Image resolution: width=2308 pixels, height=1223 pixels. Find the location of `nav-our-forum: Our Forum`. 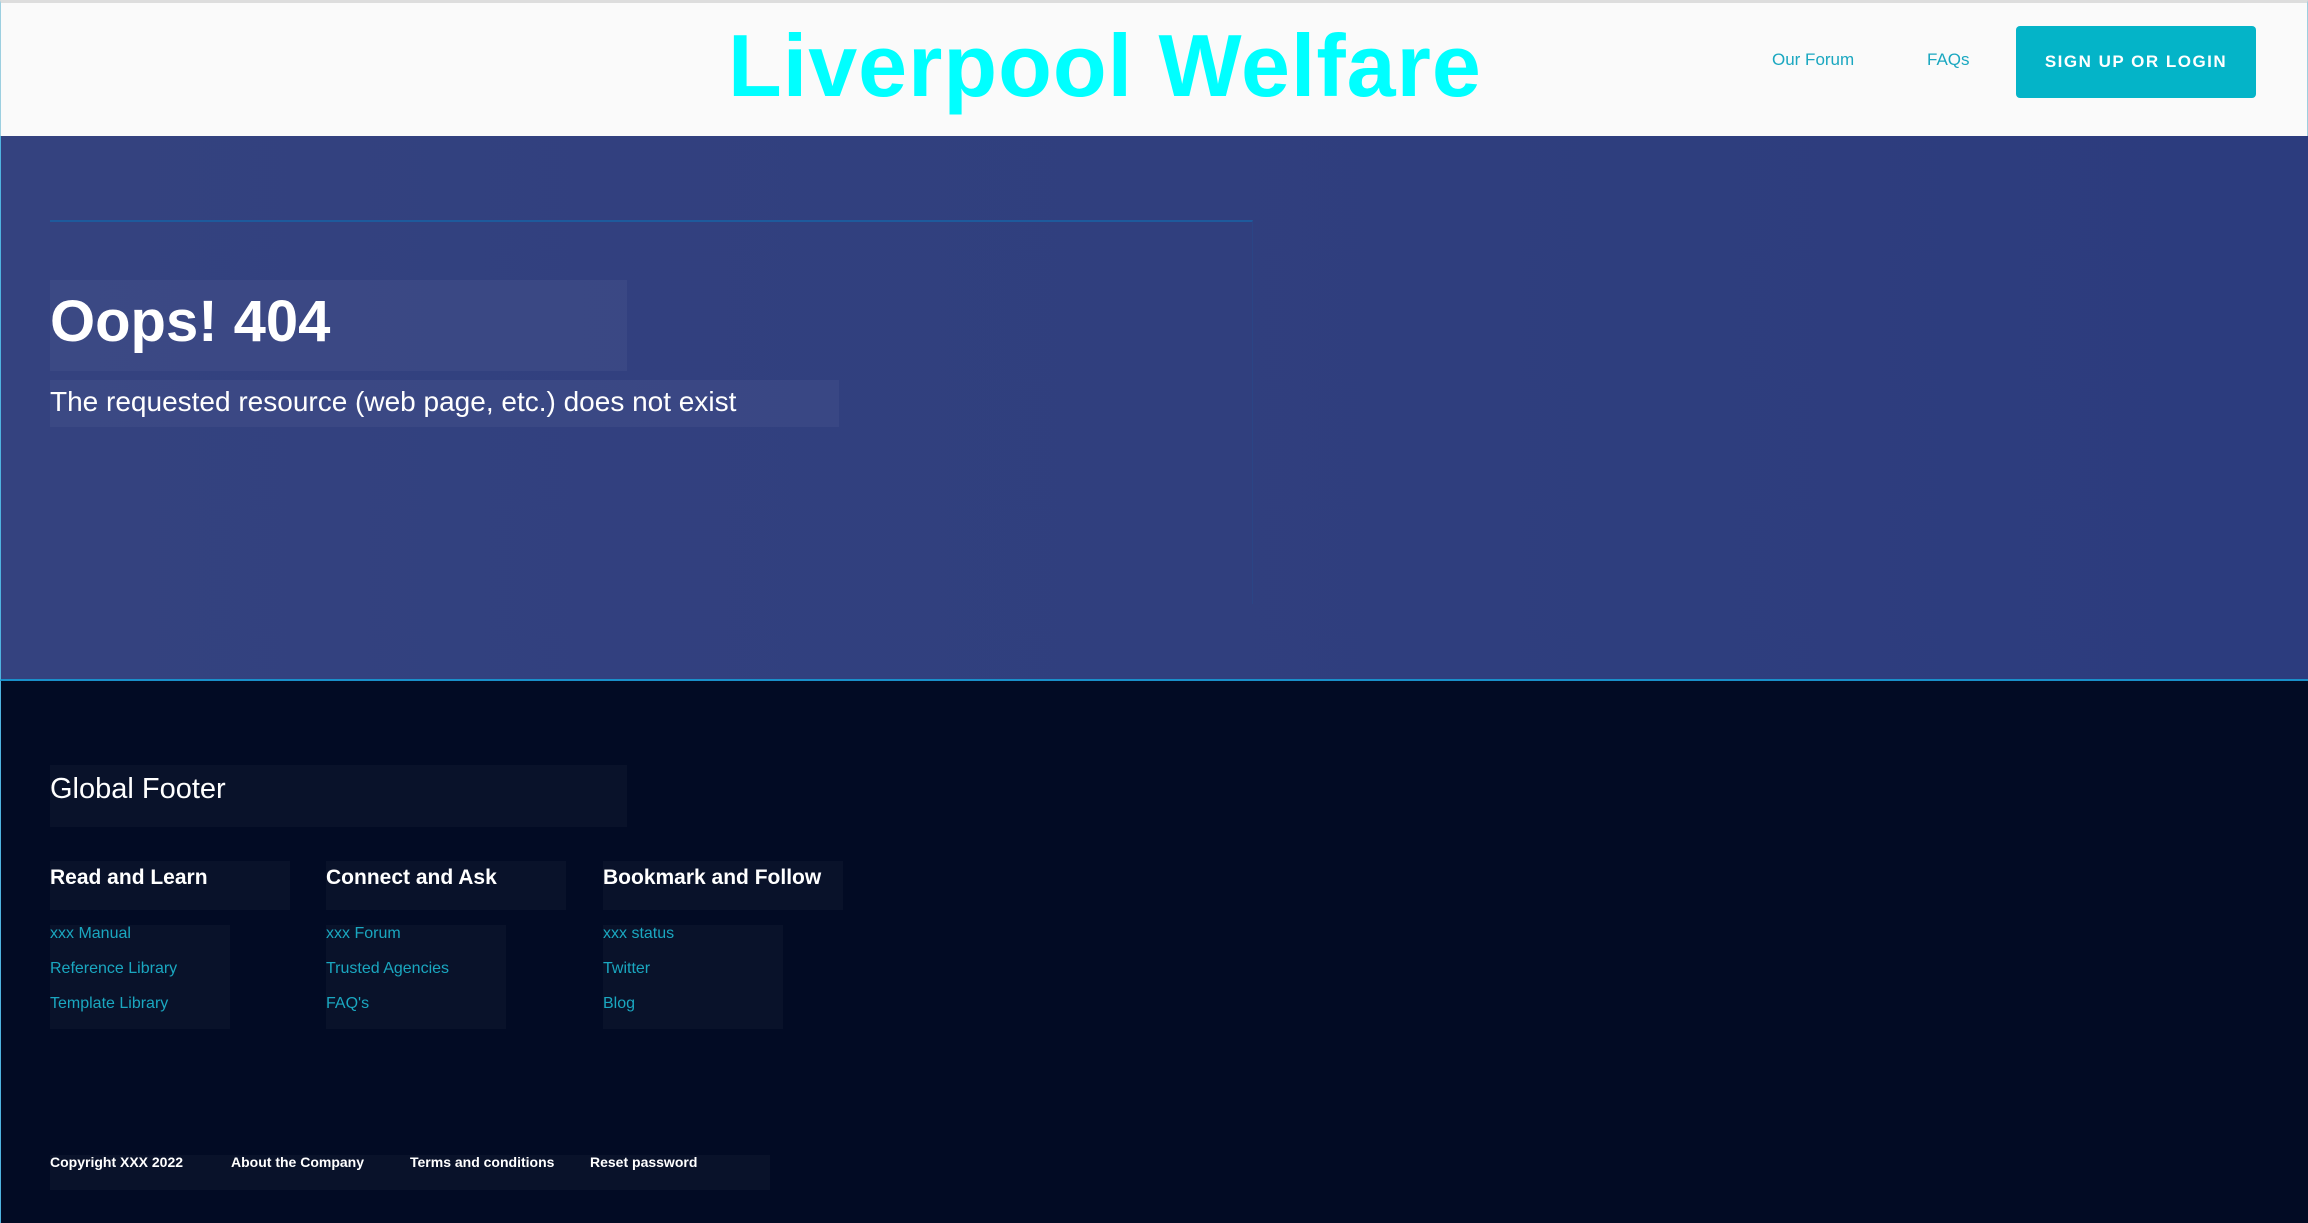

nav-our-forum: Our Forum is located at coordinates (1813, 60).